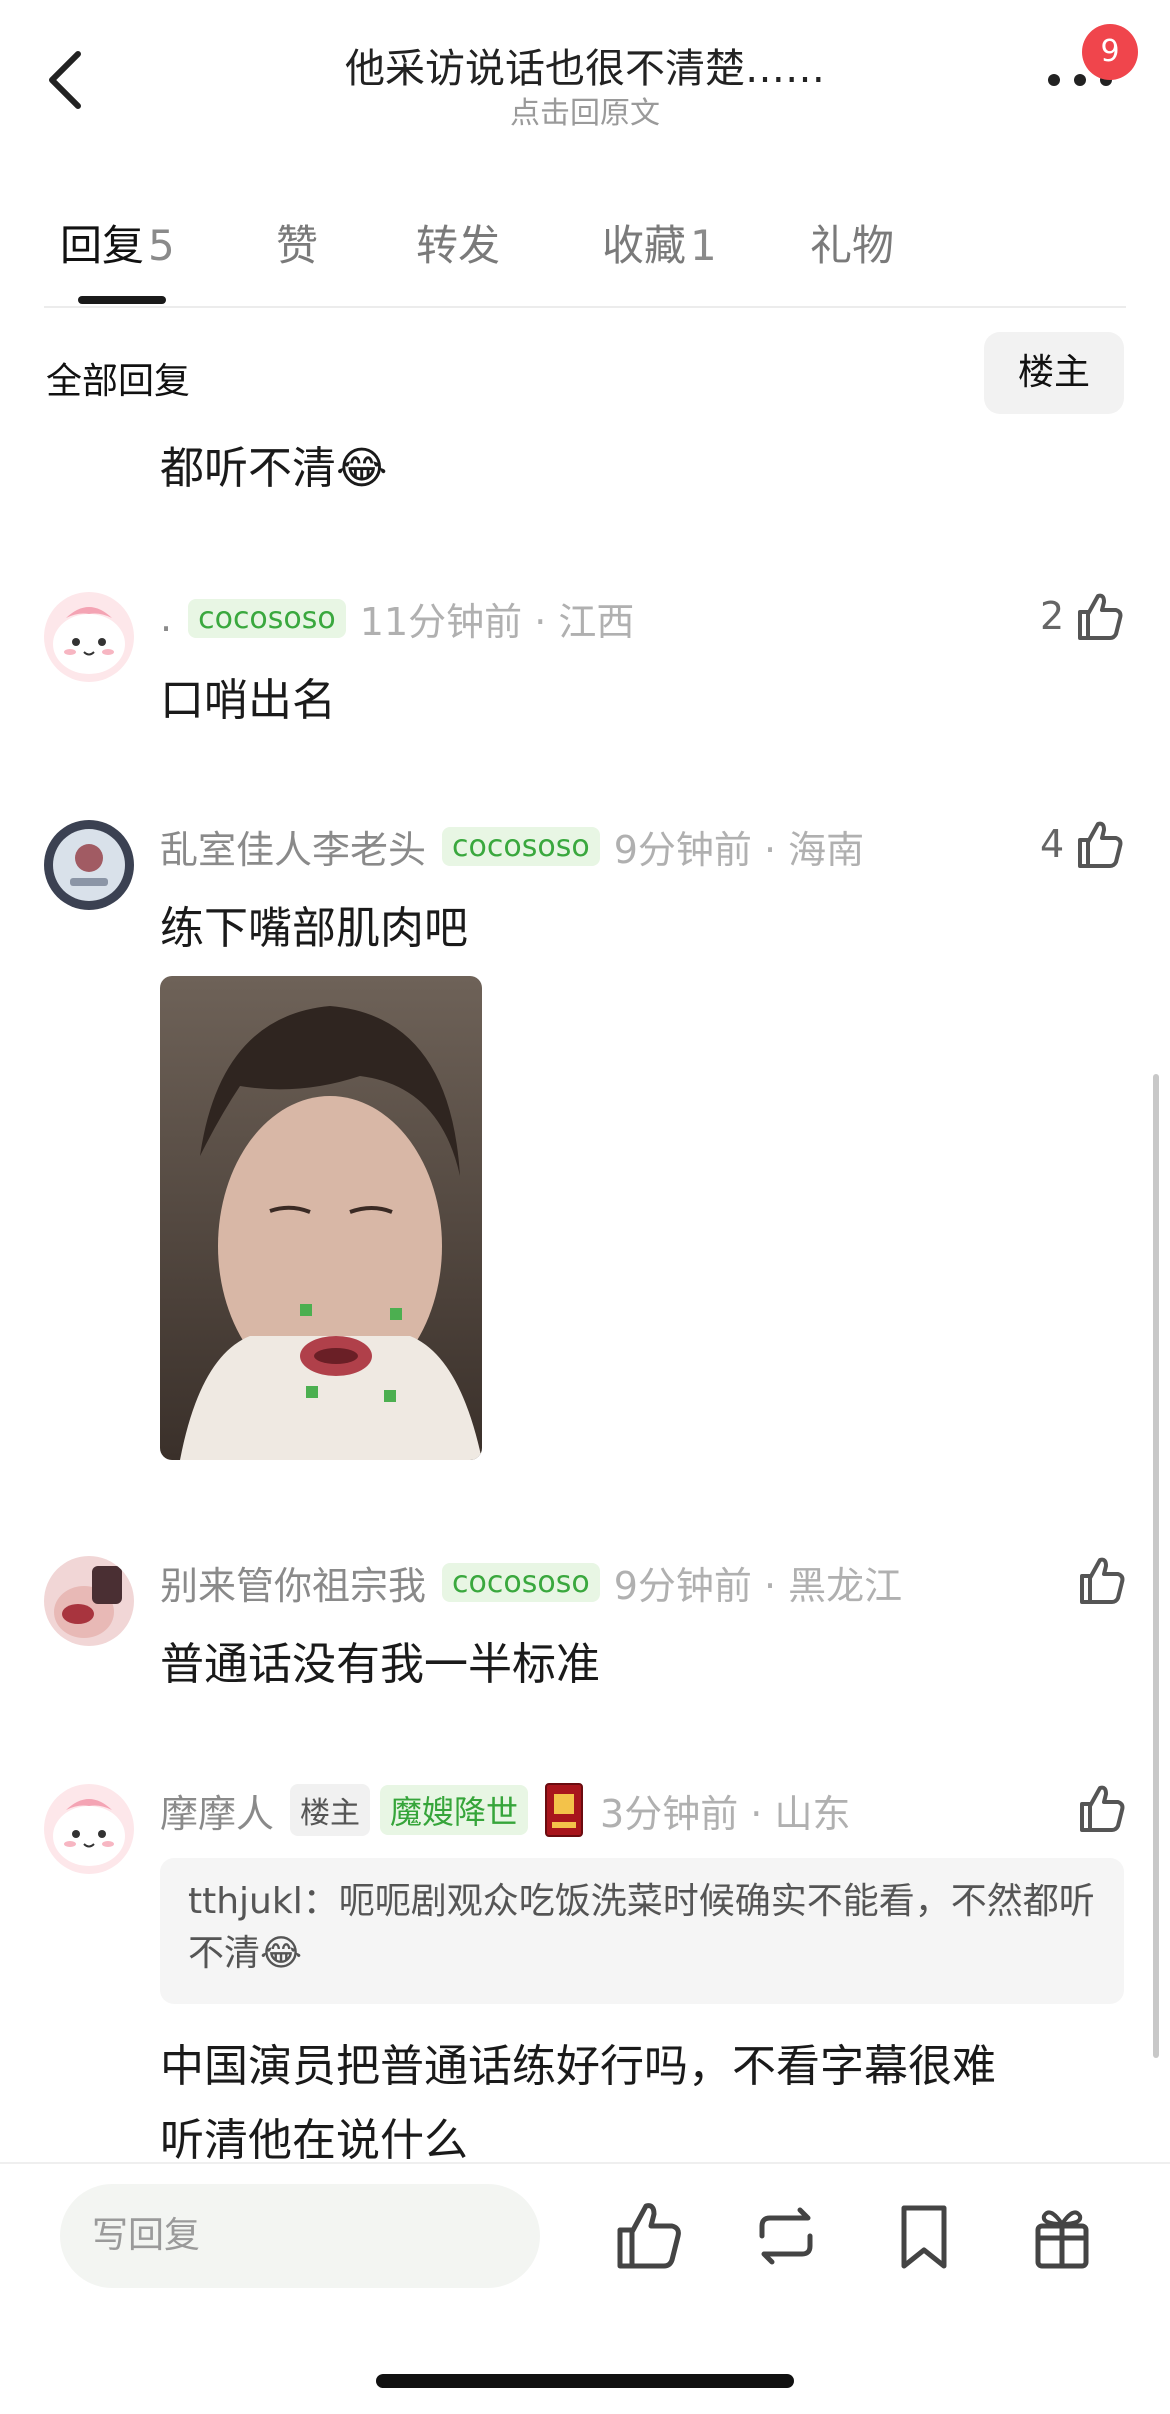 Image resolution: width=1170 pixels, height=2414 pixels. I want to click on tab-favorites: 收藏1, so click(659, 242).